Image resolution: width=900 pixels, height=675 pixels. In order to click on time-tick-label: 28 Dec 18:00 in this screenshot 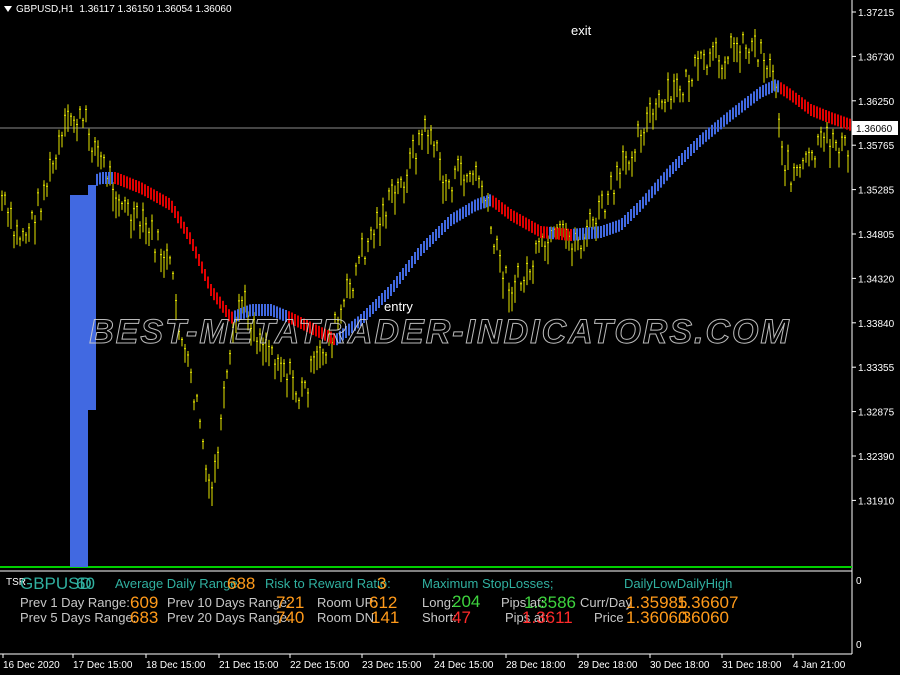, I will do `click(536, 665)`.